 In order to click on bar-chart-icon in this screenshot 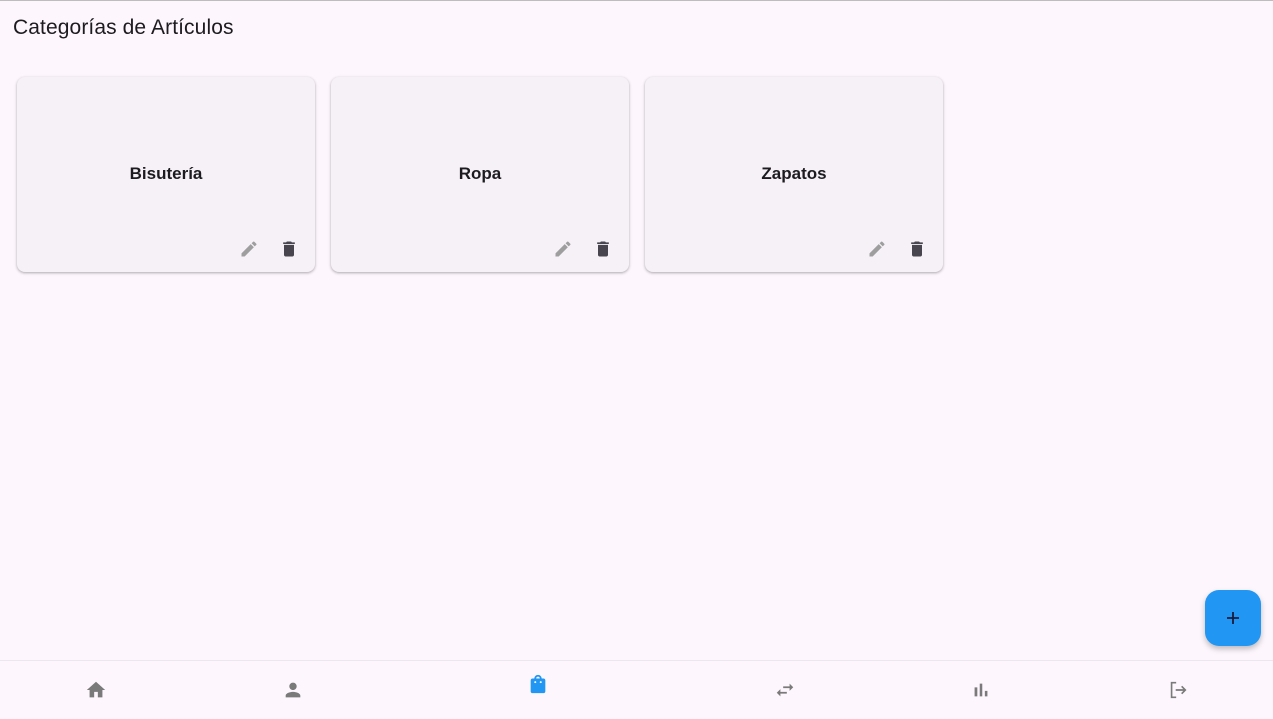, I will do `click(981, 690)`.